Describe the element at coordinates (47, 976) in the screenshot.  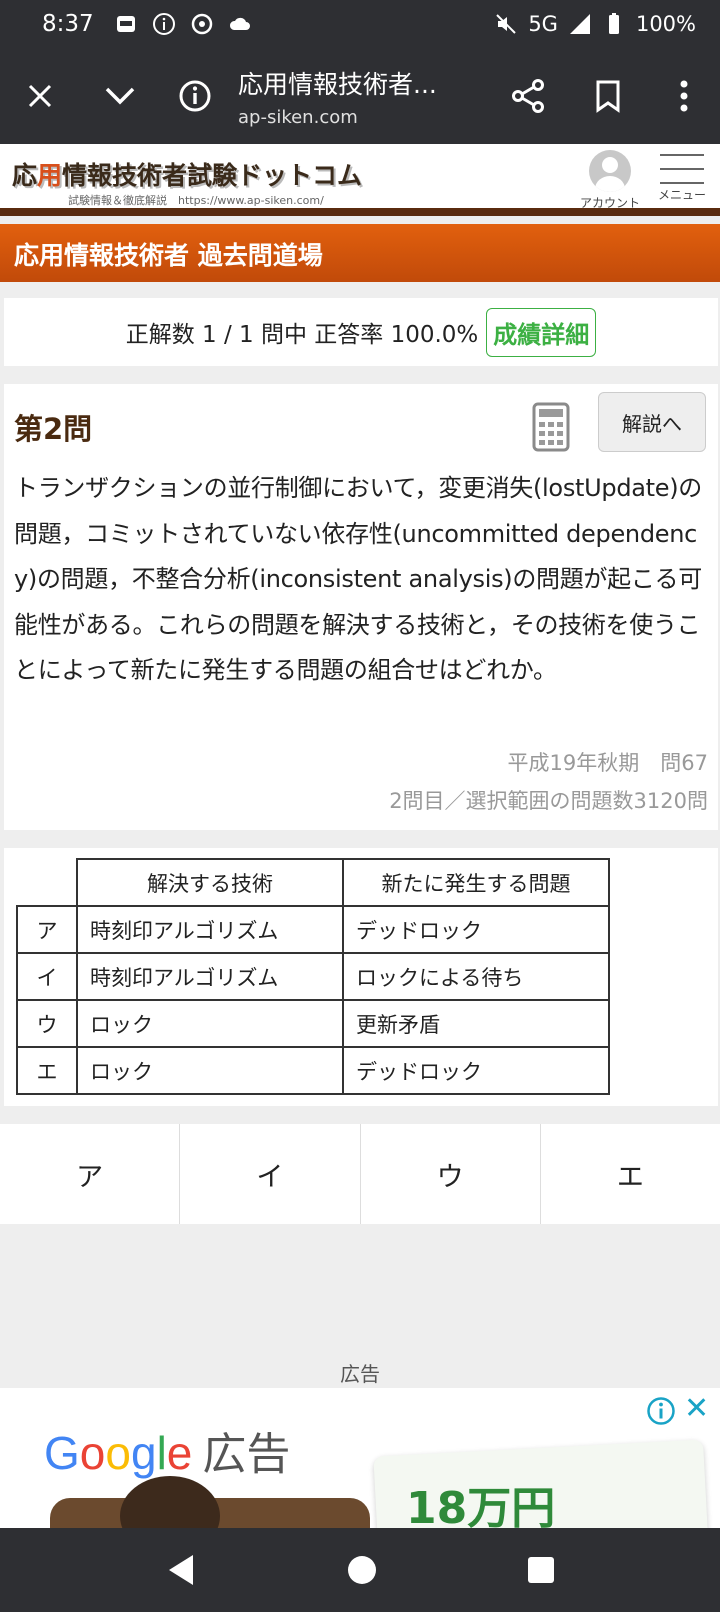
I see `choice-symbol: イ` at that location.